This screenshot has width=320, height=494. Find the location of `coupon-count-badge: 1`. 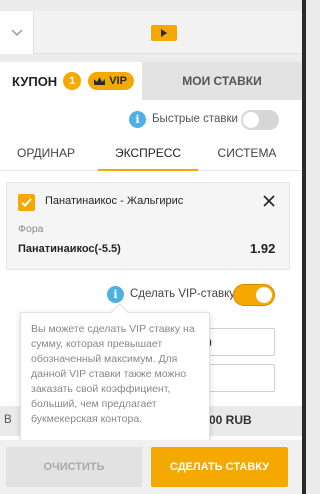

coupon-count-badge: 1 is located at coordinates (72, 81).